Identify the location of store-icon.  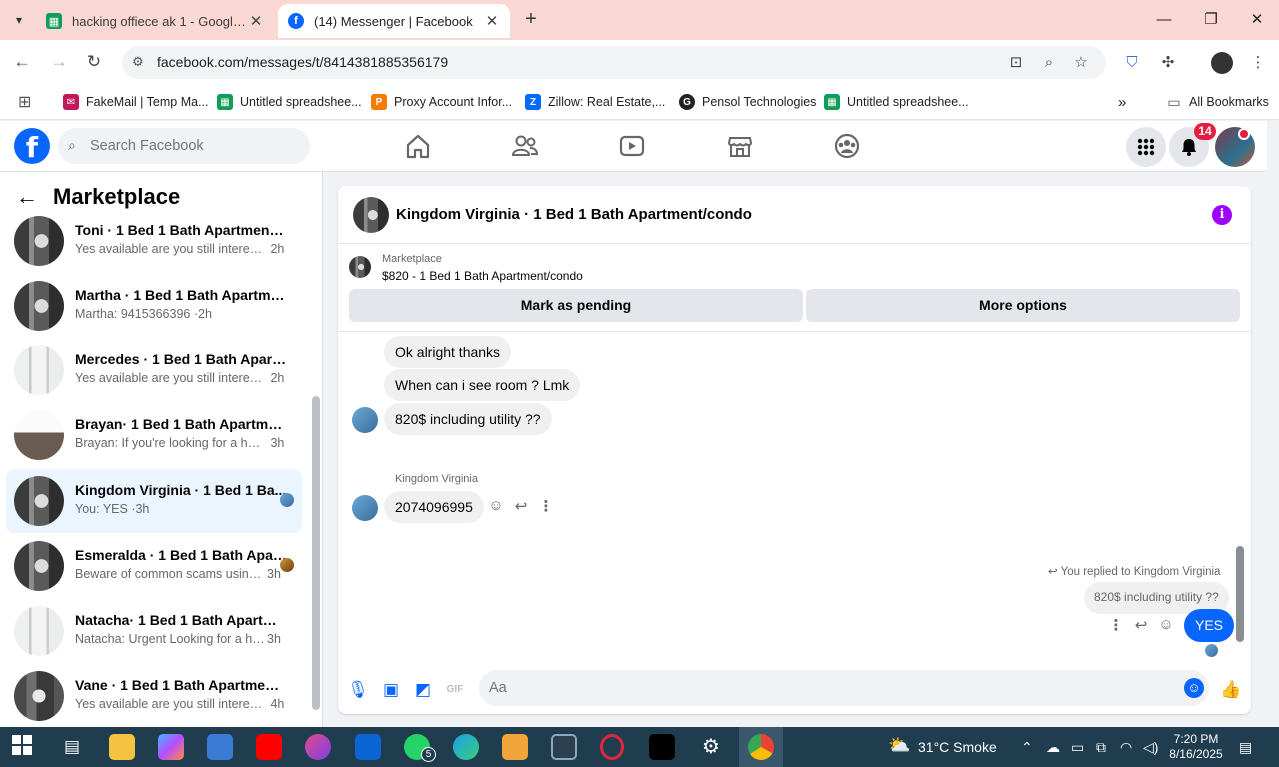
(220, 747).